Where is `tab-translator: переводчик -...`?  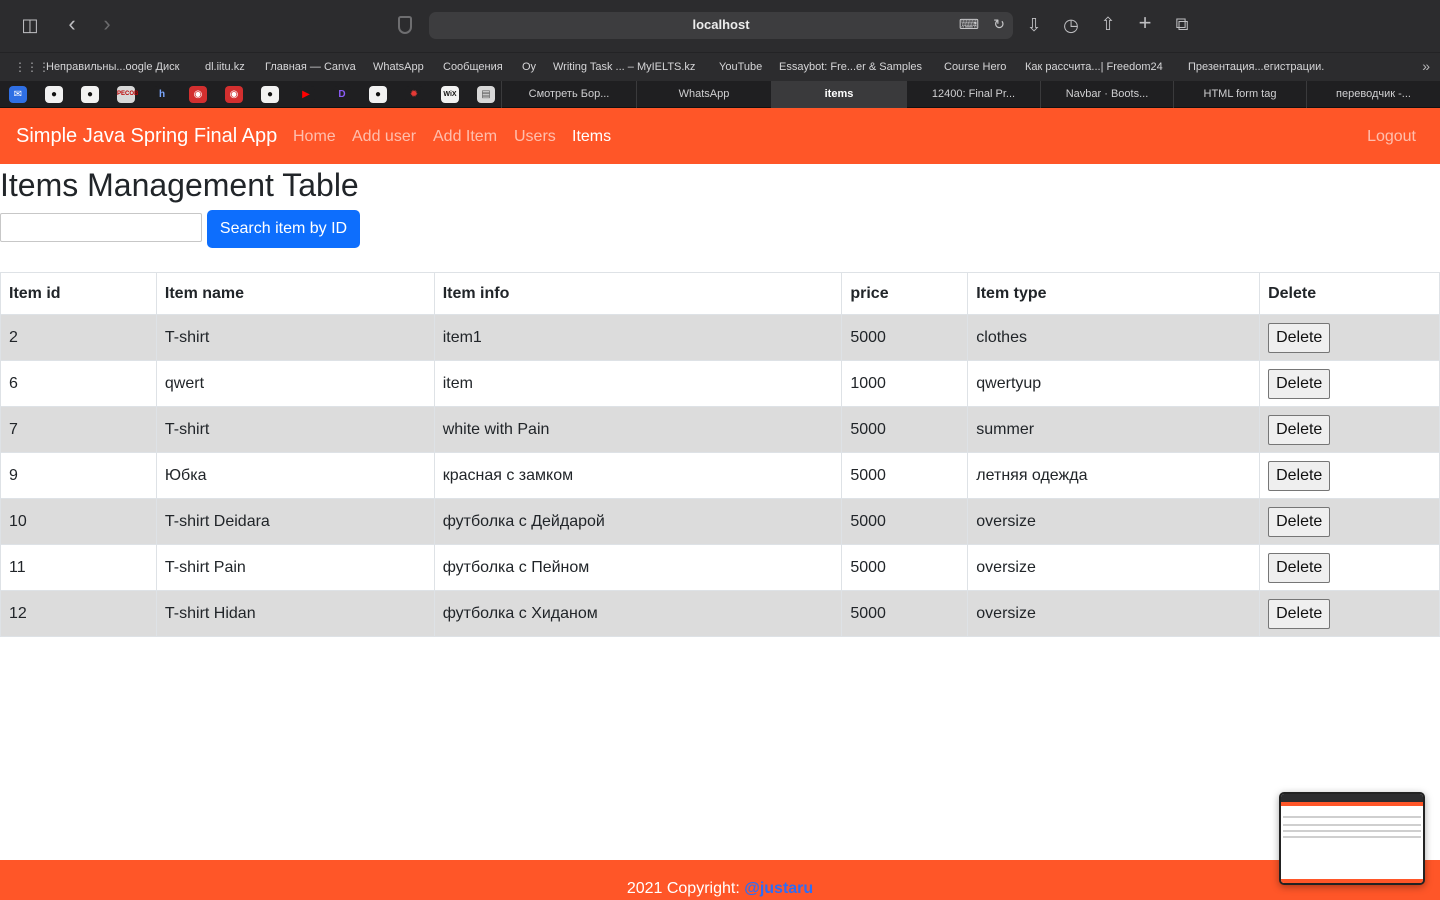 tab-translator: переводчик -... is located at coordinates (1373, 94).